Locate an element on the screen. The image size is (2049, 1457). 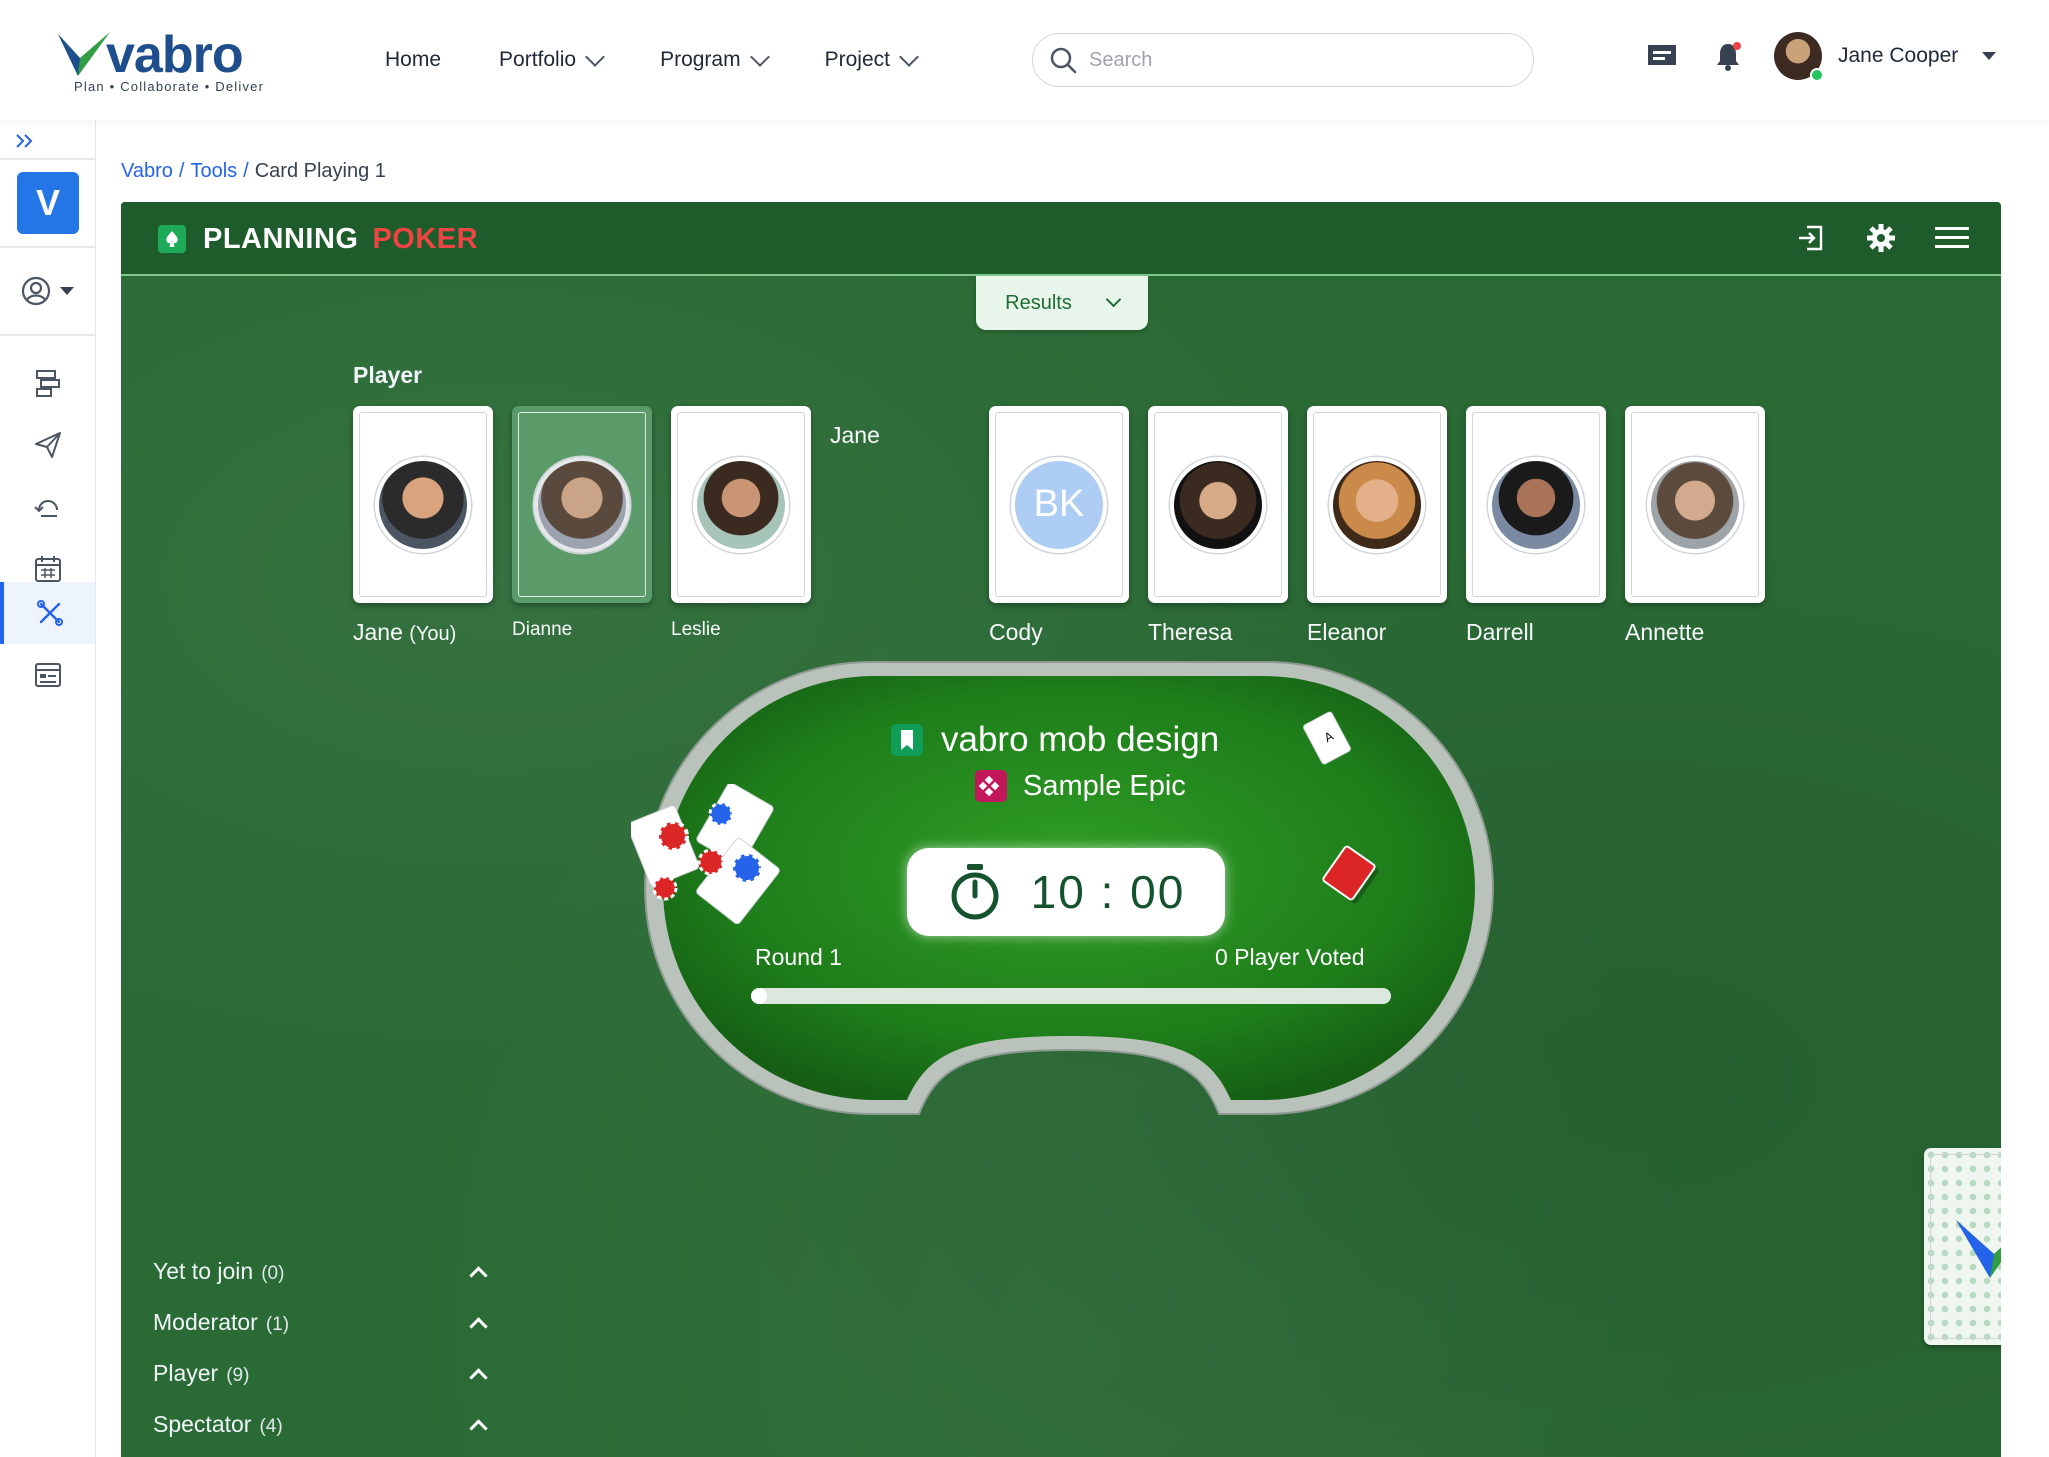
logo-check-icon is located at coordinates (84, 54).